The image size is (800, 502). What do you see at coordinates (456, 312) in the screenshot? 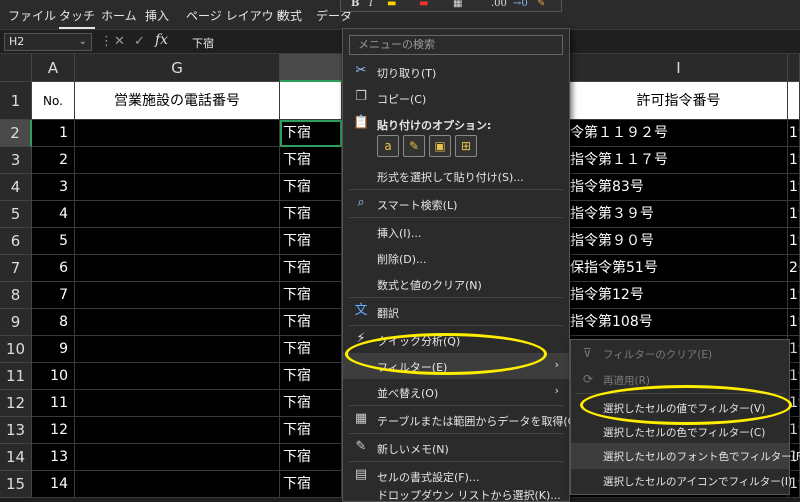
I see `menu-item-translate: 文 翻訳` at bounding box center [456, 312].